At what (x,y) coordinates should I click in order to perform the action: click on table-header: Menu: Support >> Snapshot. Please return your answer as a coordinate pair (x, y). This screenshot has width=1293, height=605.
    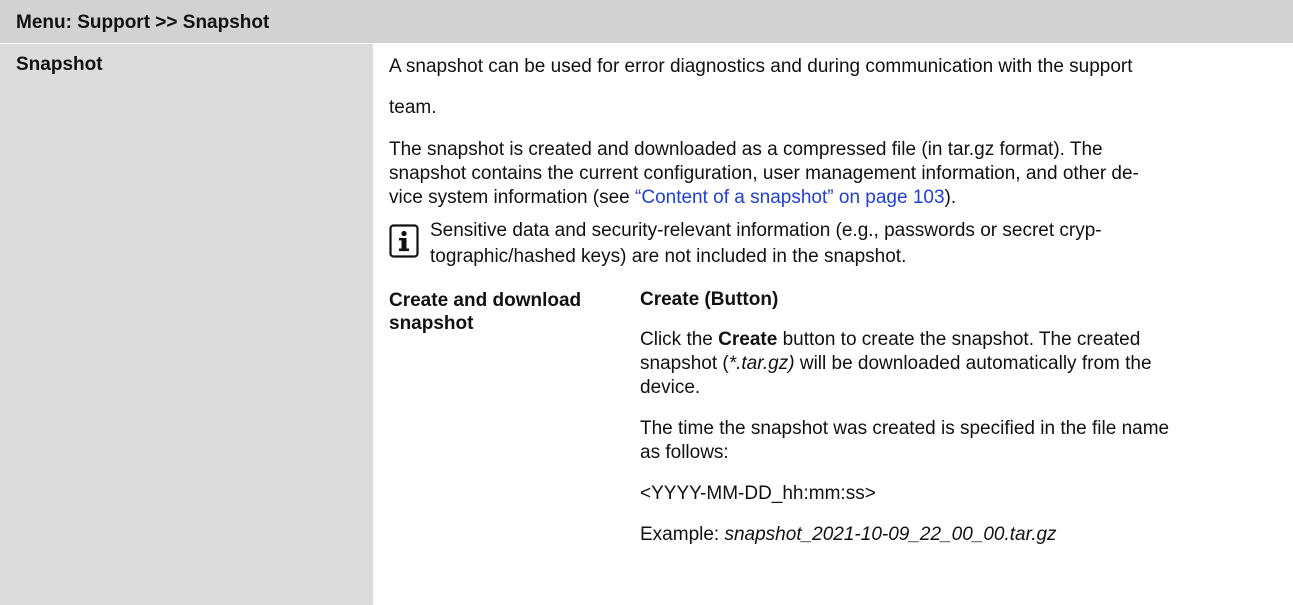
    Looking at the image, I should click on (646, 22).